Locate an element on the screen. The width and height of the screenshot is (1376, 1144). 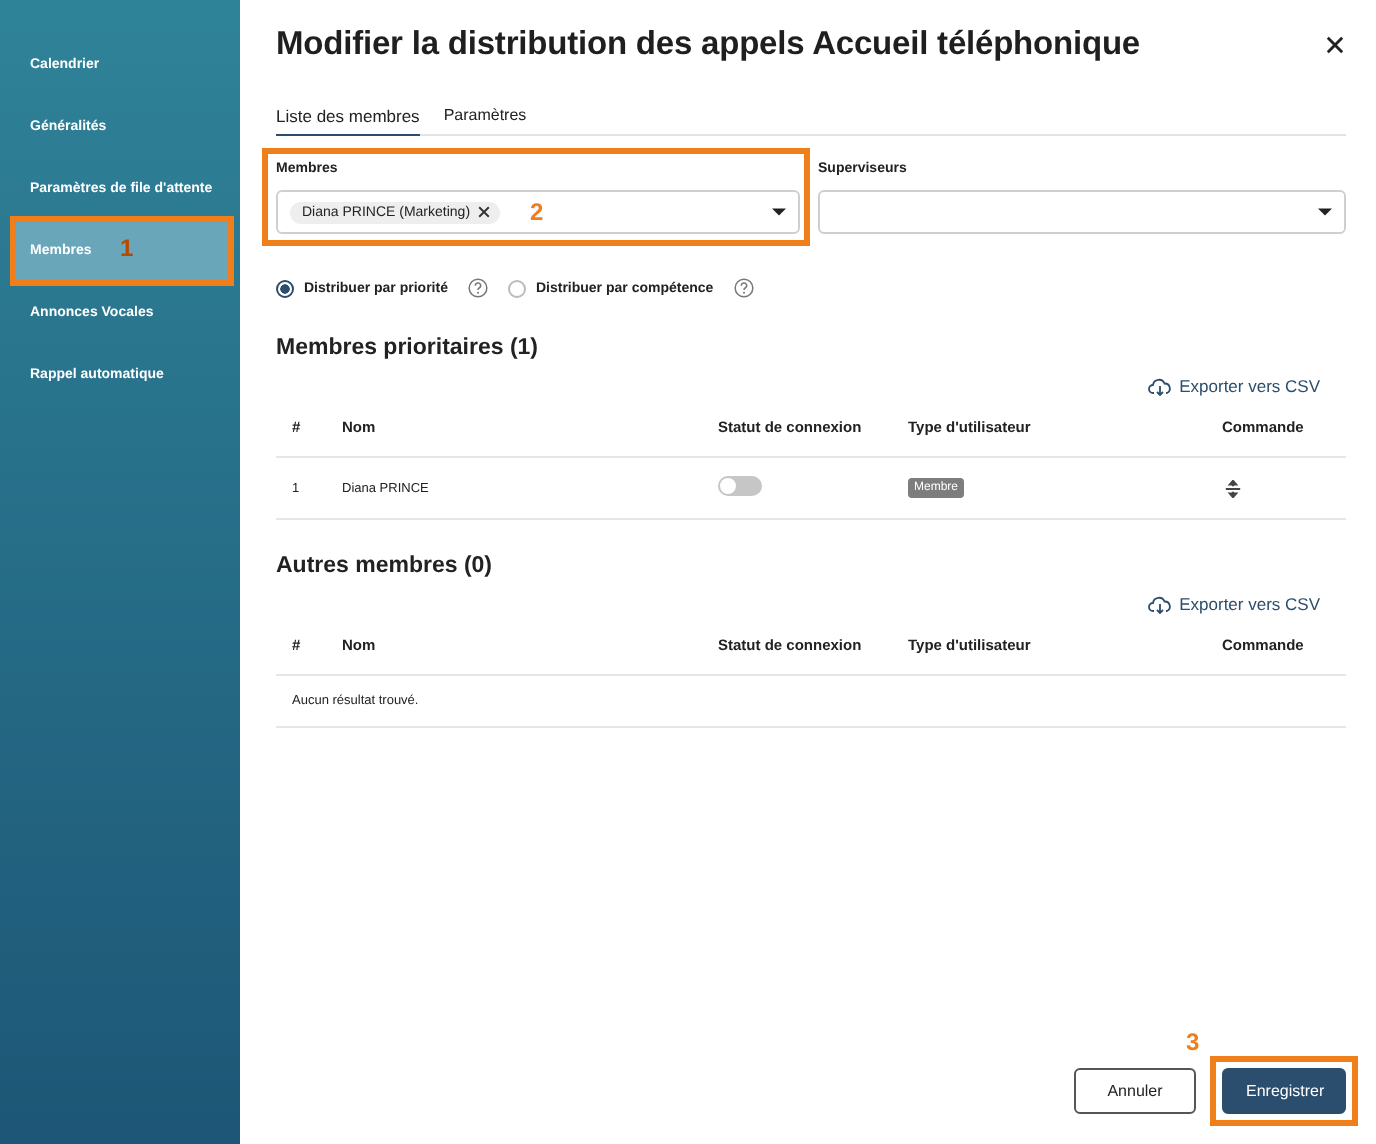
section-heading: Autres membres (0) is located at coordinates (385, 567).